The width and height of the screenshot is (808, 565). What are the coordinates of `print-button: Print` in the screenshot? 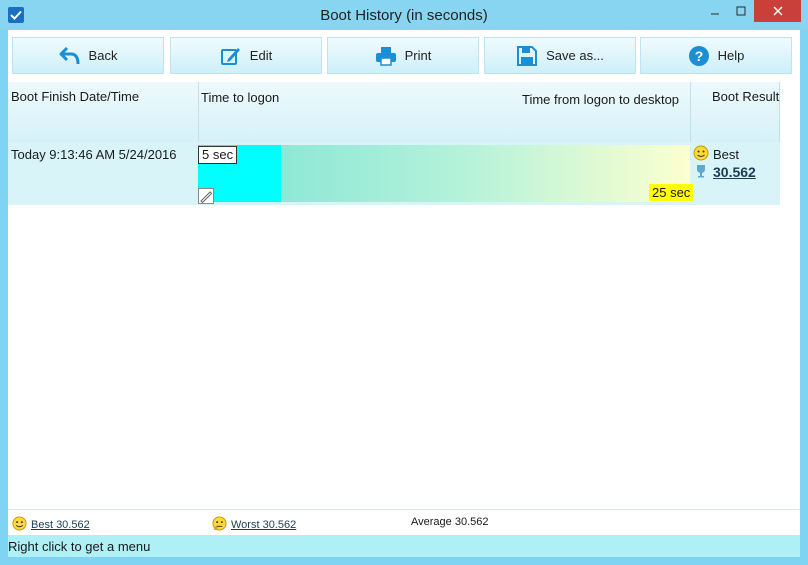 It's located at (403, 55).